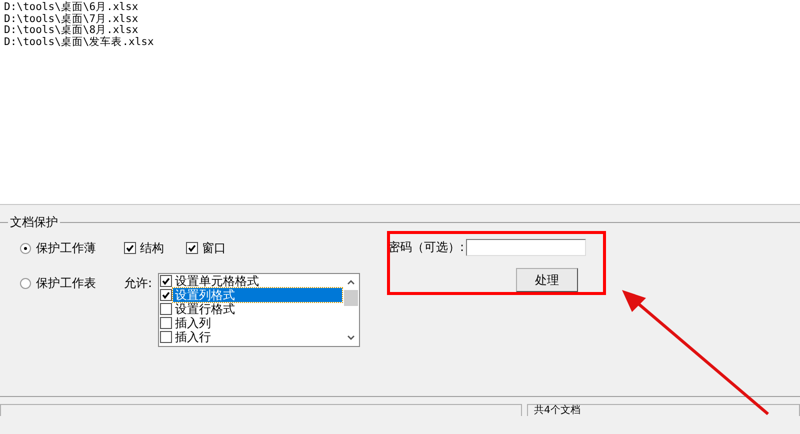 The height and width of the screenshot is (434, 800). I want to click on list-item: 插入列, so click(257, 323).